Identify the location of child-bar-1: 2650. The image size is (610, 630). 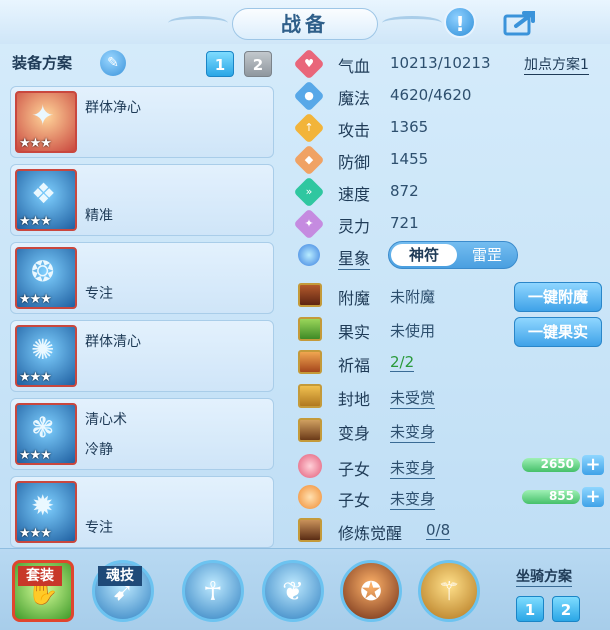
(551, 464).